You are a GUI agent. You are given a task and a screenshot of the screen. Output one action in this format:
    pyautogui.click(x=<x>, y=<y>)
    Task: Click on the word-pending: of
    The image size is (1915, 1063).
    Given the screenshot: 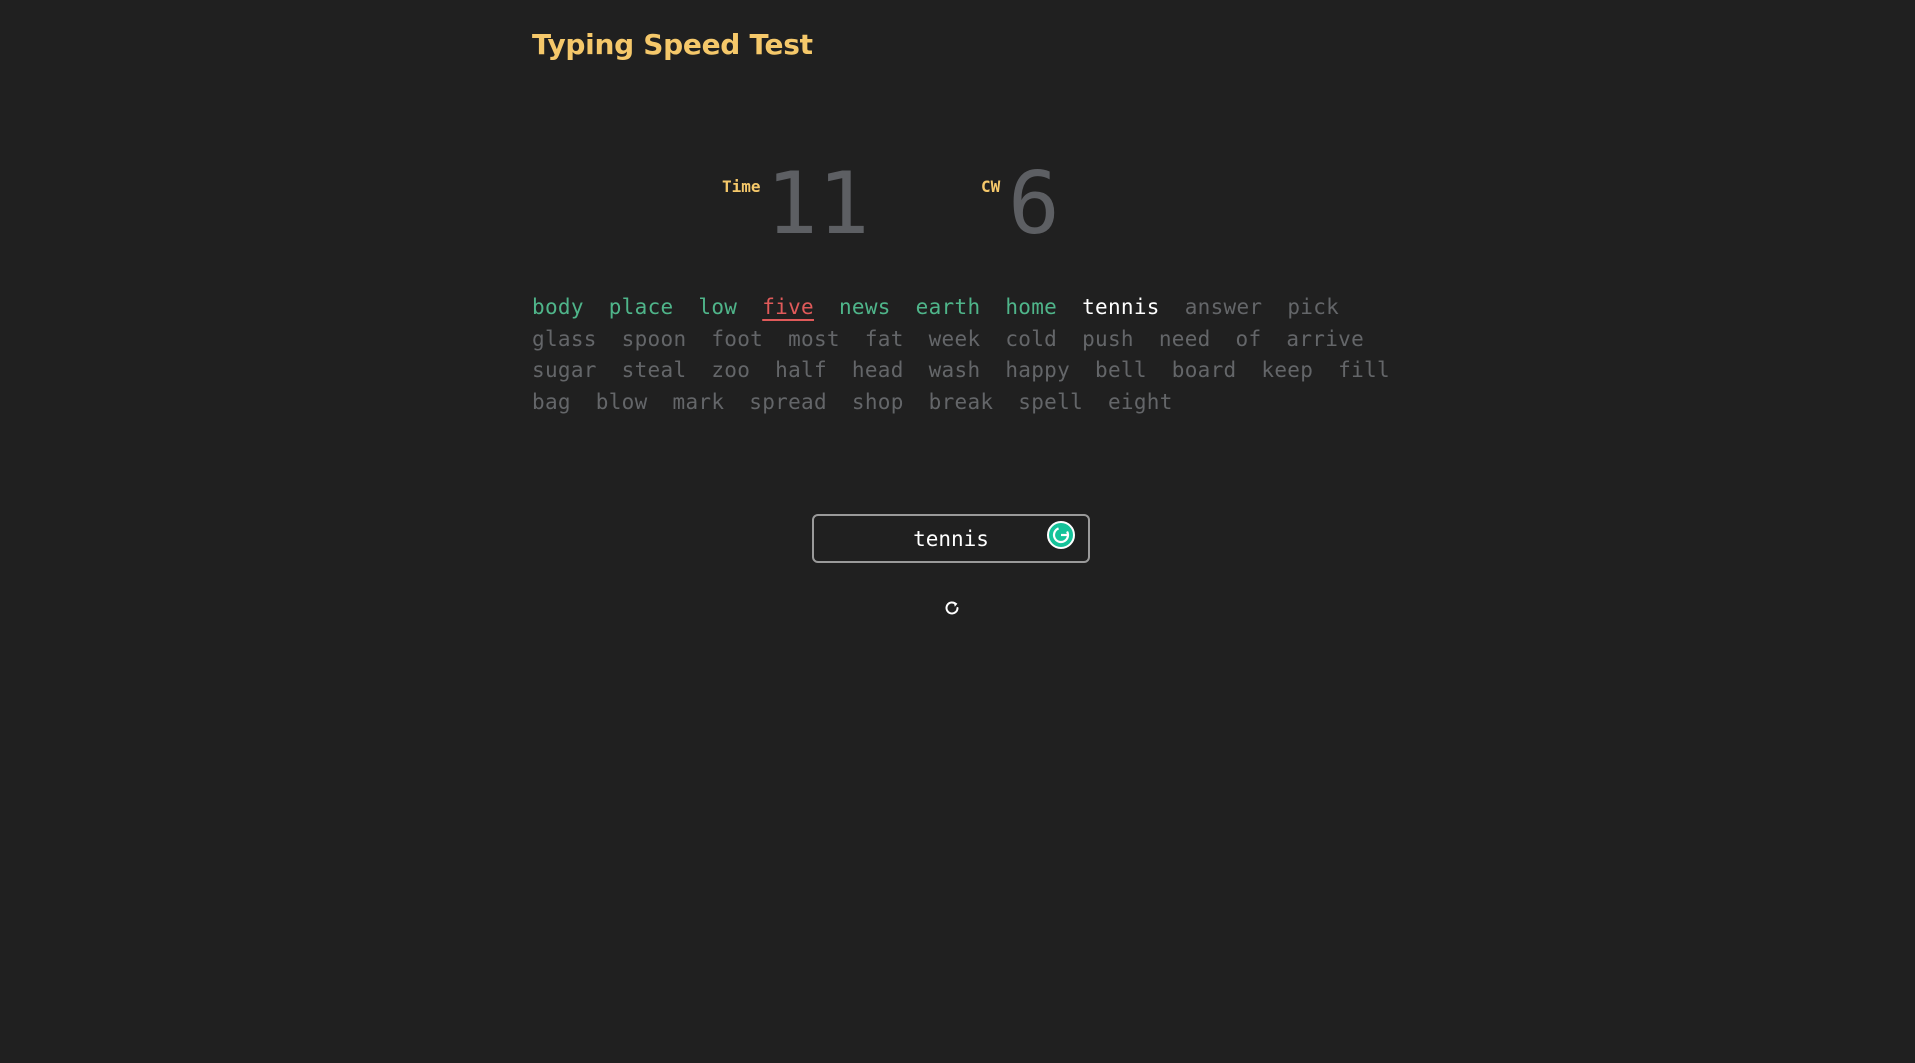 What is the action you would take?
    pyautogui.click(x=1248, y=338)
    